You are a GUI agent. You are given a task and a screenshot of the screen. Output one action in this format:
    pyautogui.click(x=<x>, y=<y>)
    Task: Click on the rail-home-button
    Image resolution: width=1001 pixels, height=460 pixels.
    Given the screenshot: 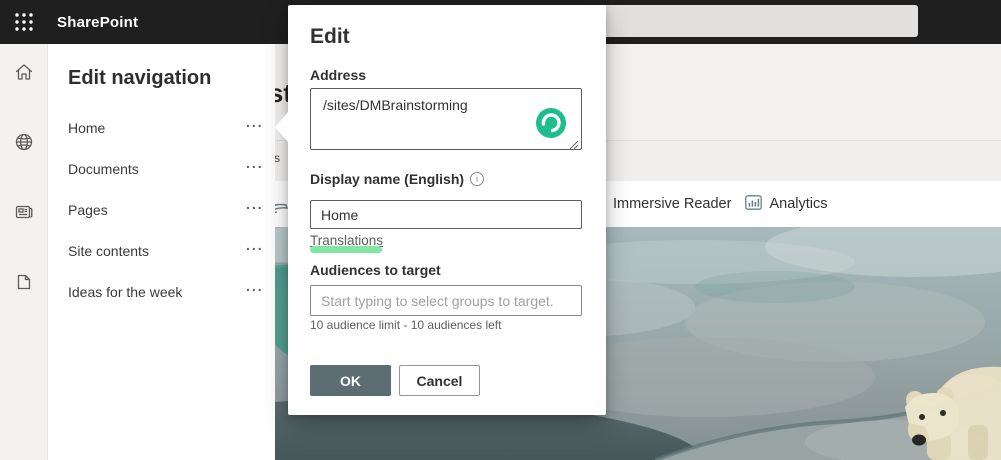 What is the action you would take?
    pyautogui.click(x=24, y=72)
    